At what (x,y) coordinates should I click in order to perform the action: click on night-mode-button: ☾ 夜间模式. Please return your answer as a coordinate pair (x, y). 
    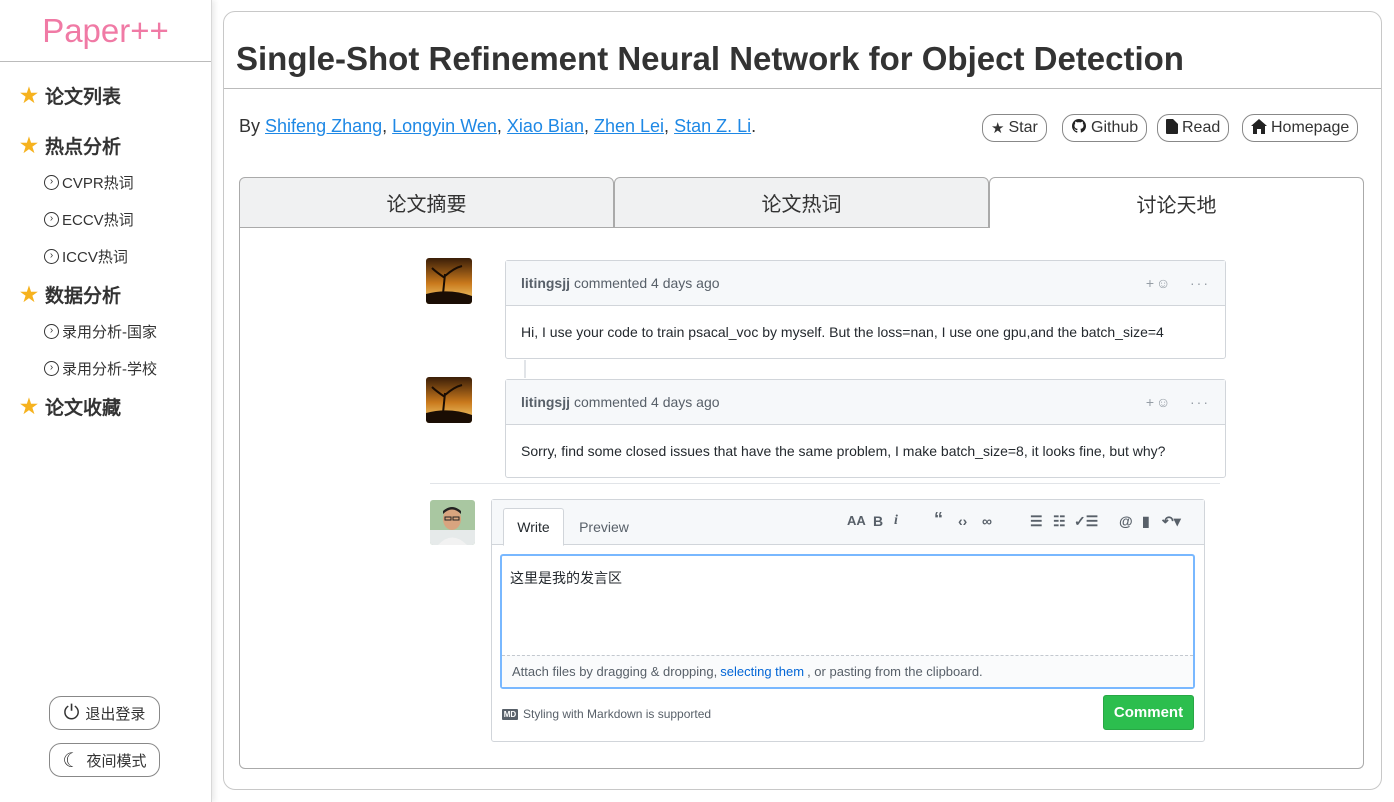
    Looking at the image, I should click on (104, 760).